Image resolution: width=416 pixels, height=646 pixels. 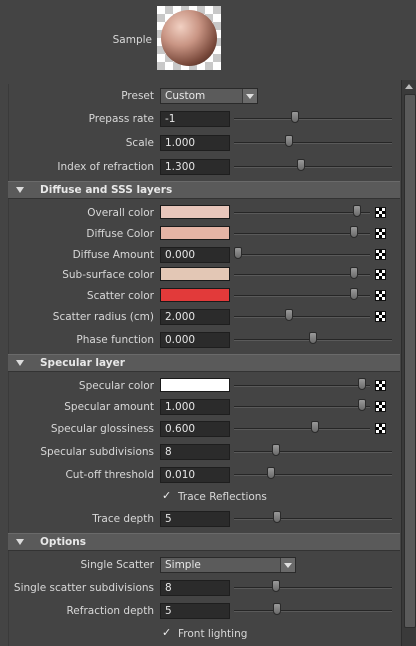 I want to click on specular-glossiness-slider-handle, so click(x=314, y=427).